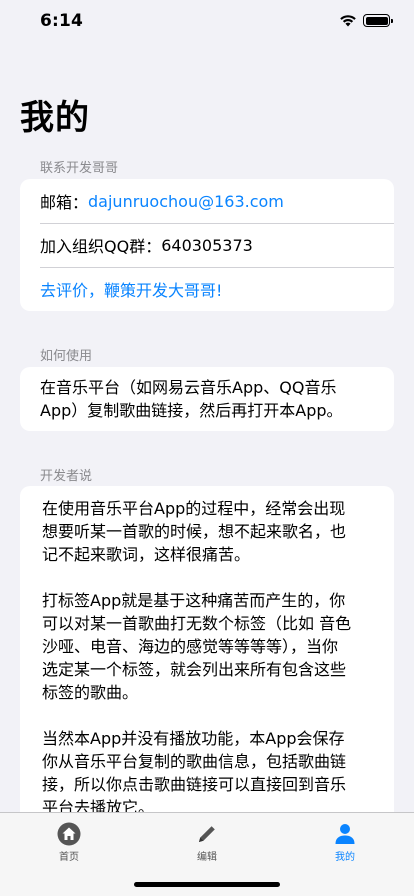 This screenshot has height=896, width=414. Describe the element at coordinates (207, 857) in the screenshot. I see `tab-label: 编辑` at that location.